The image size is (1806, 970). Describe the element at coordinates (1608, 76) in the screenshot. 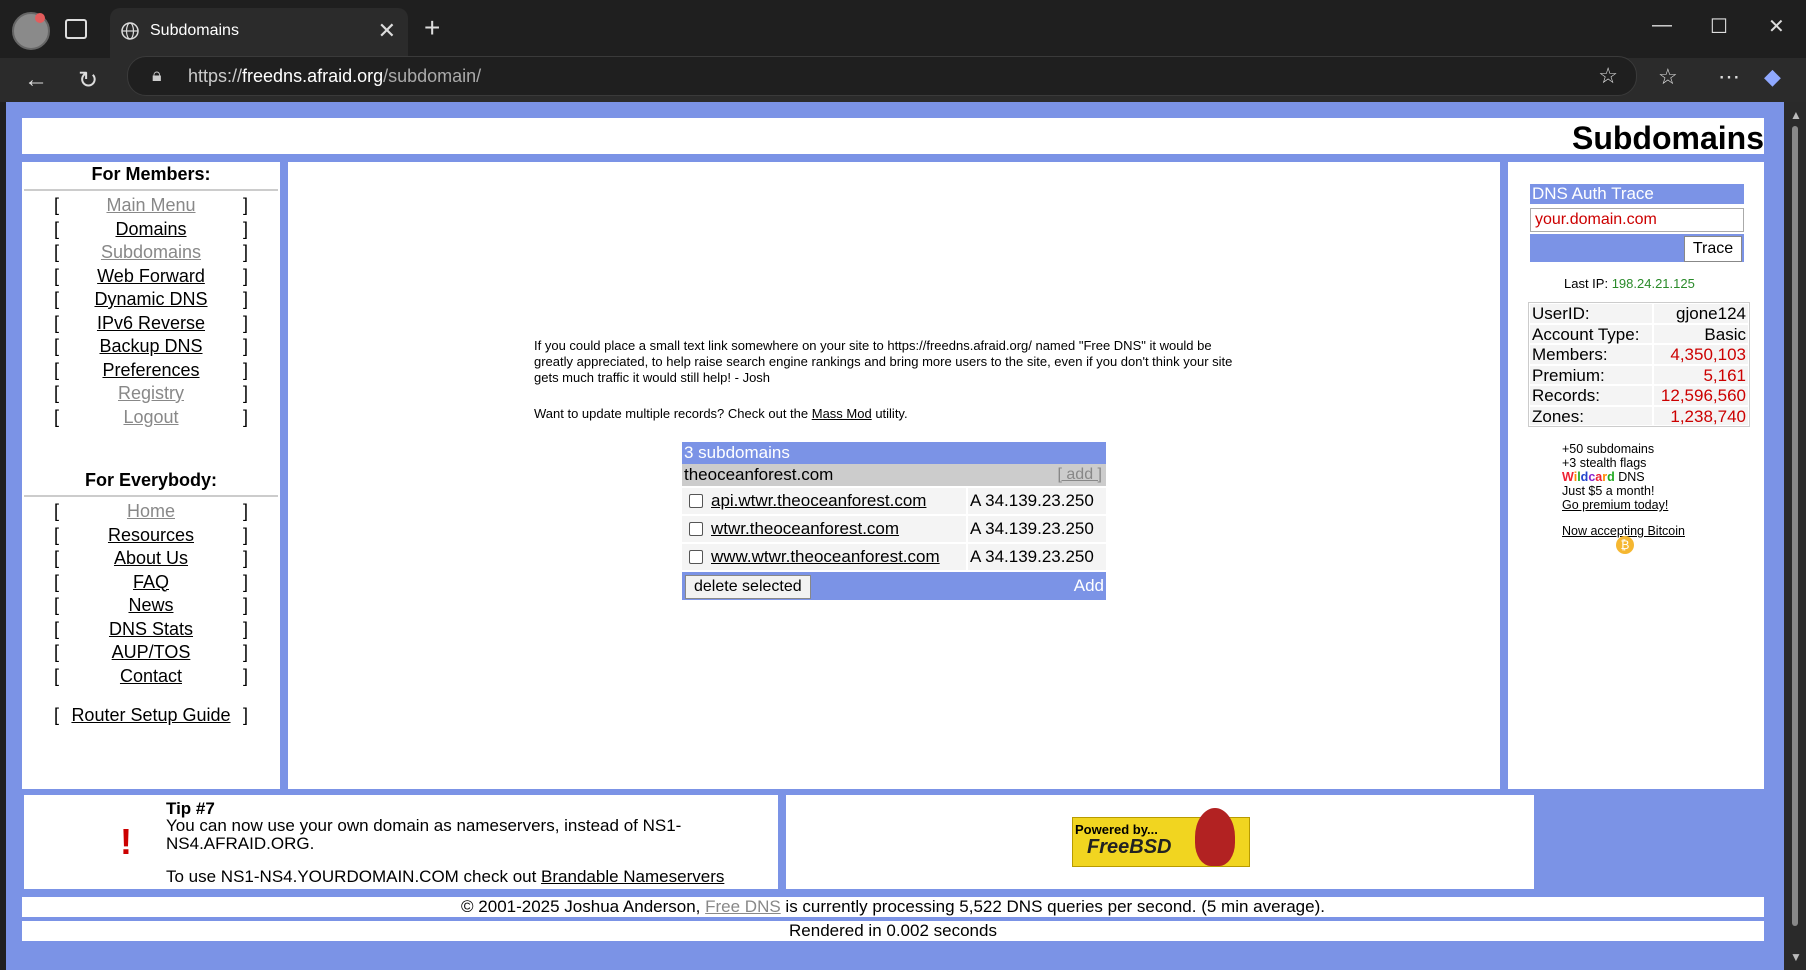

I see `favorite-star-icon: ☆` at that location.